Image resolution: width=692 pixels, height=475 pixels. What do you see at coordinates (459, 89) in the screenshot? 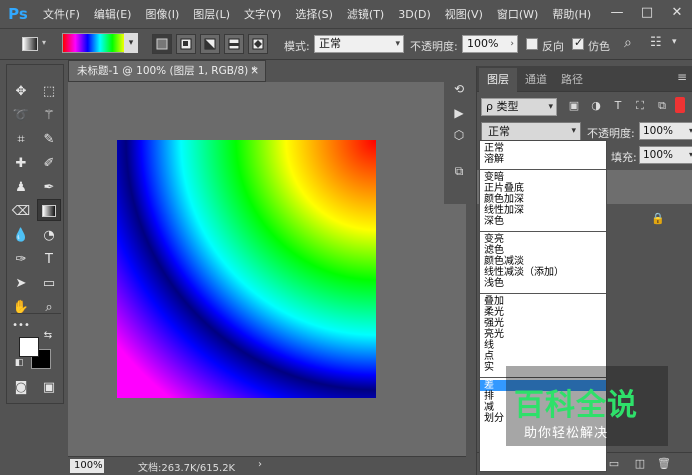
I see `history-panel-icon: ⟲` at bounding box center [459, 89].